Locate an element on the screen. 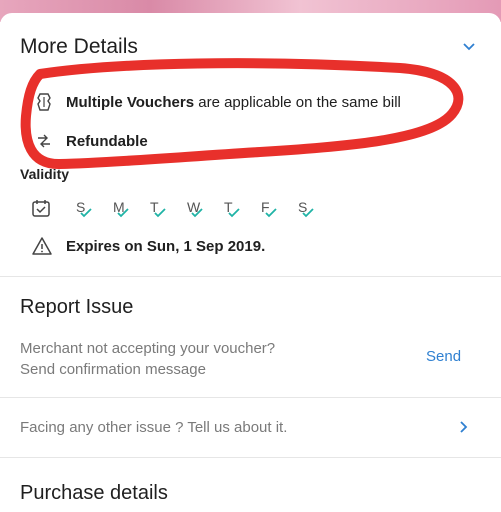 The height and width of the screenshot is (512, 501). validity-label: Validity is located at coordinates (45, 174).